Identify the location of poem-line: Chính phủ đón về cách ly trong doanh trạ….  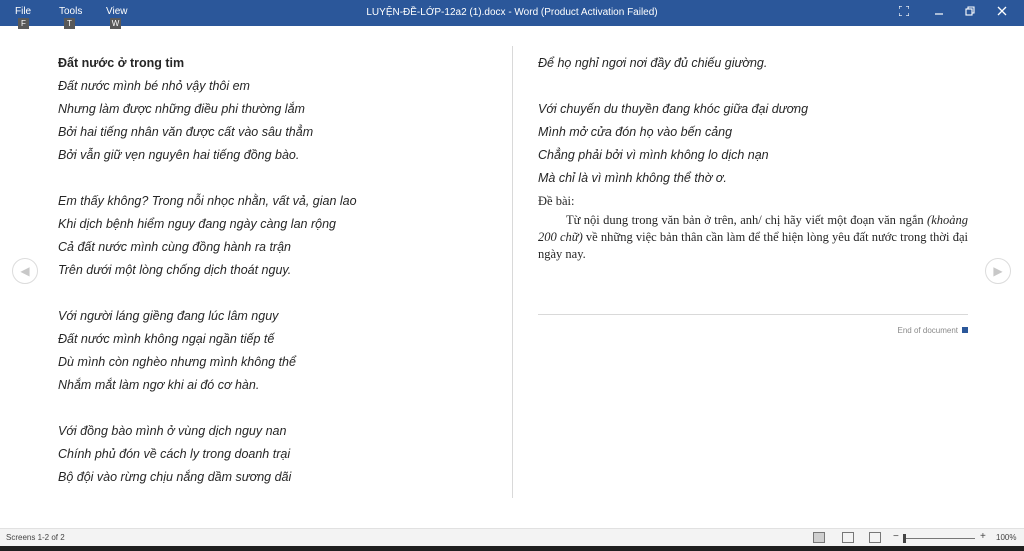
(174, 454).